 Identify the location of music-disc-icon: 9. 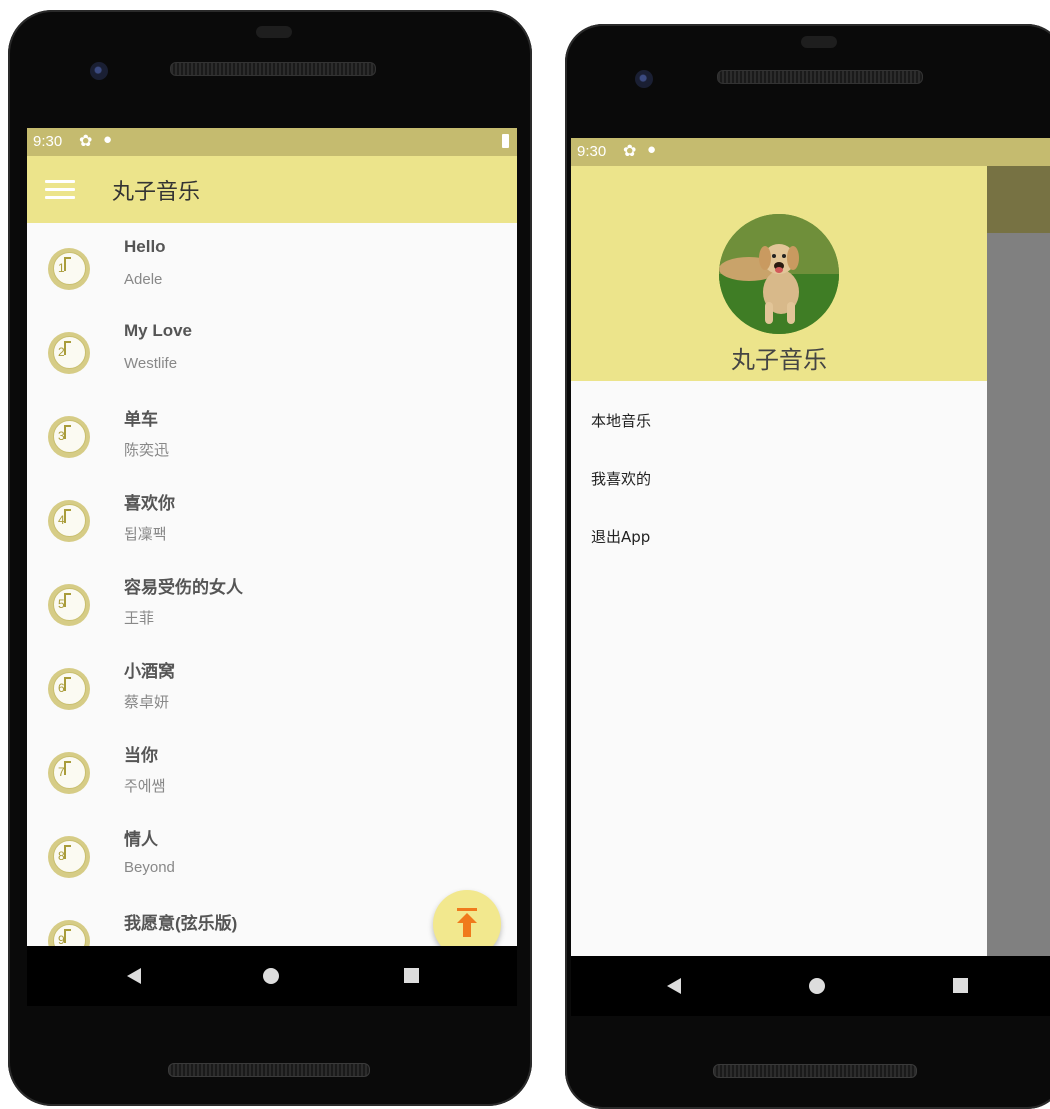
(69, 933).